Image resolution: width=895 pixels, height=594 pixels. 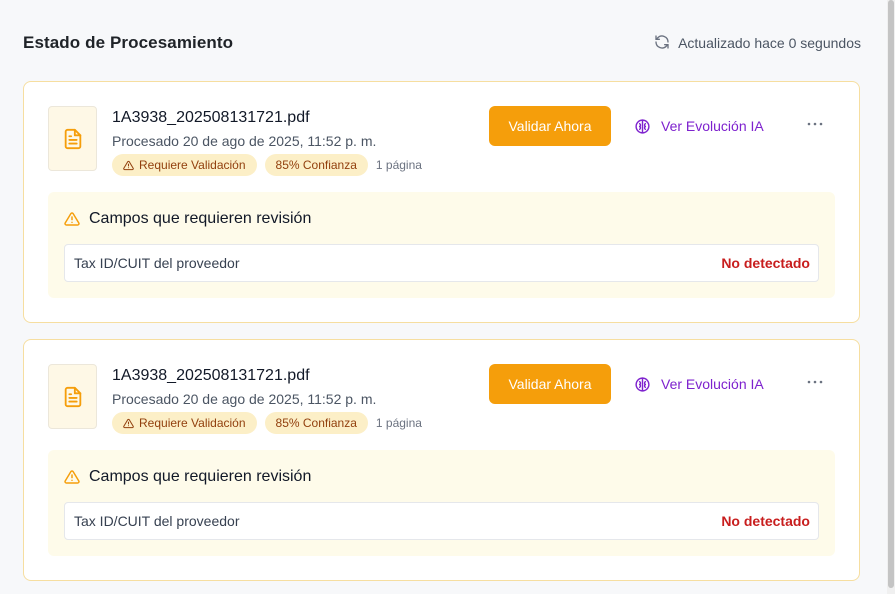 What do you see at coordinates (891, 294) in the screenshot?
I see `scrollbar-thumb` at bounding box center [891, 294].